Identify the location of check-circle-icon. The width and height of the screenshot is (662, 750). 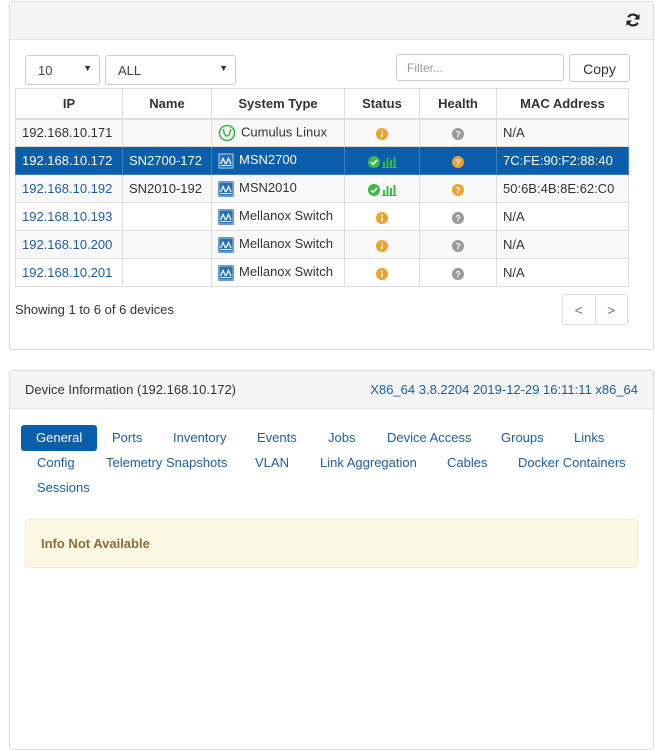
(373, 189).